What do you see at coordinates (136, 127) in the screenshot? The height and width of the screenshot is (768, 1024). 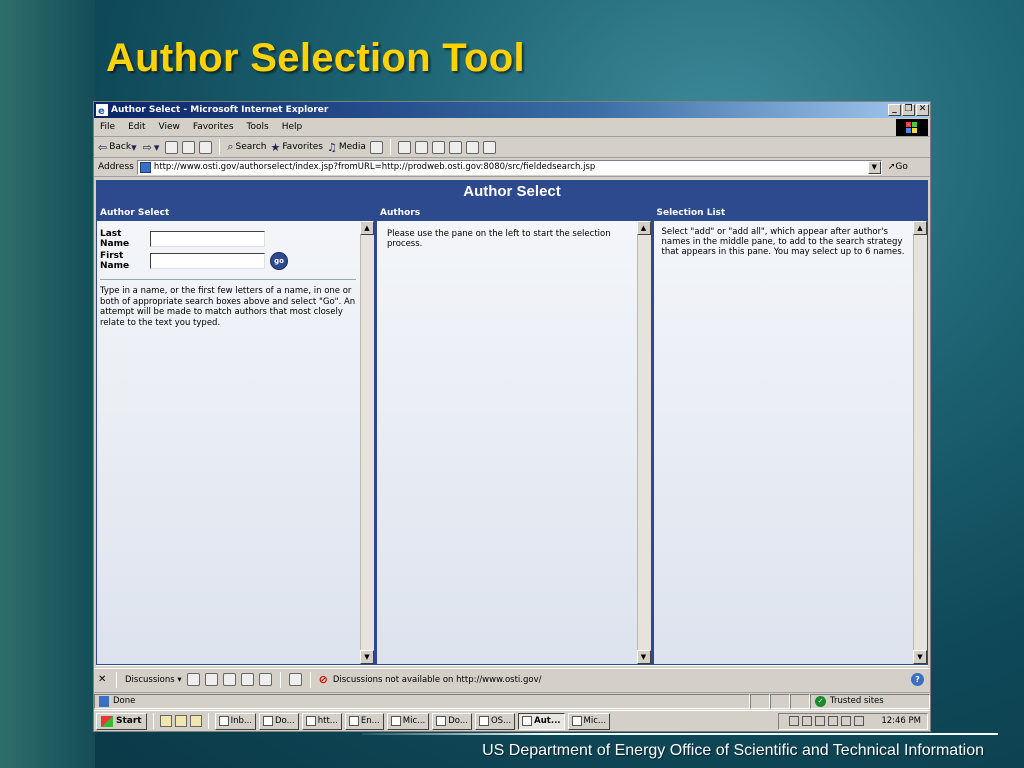 I see `menu-edit: Edit` at bounding box center [136, 127].